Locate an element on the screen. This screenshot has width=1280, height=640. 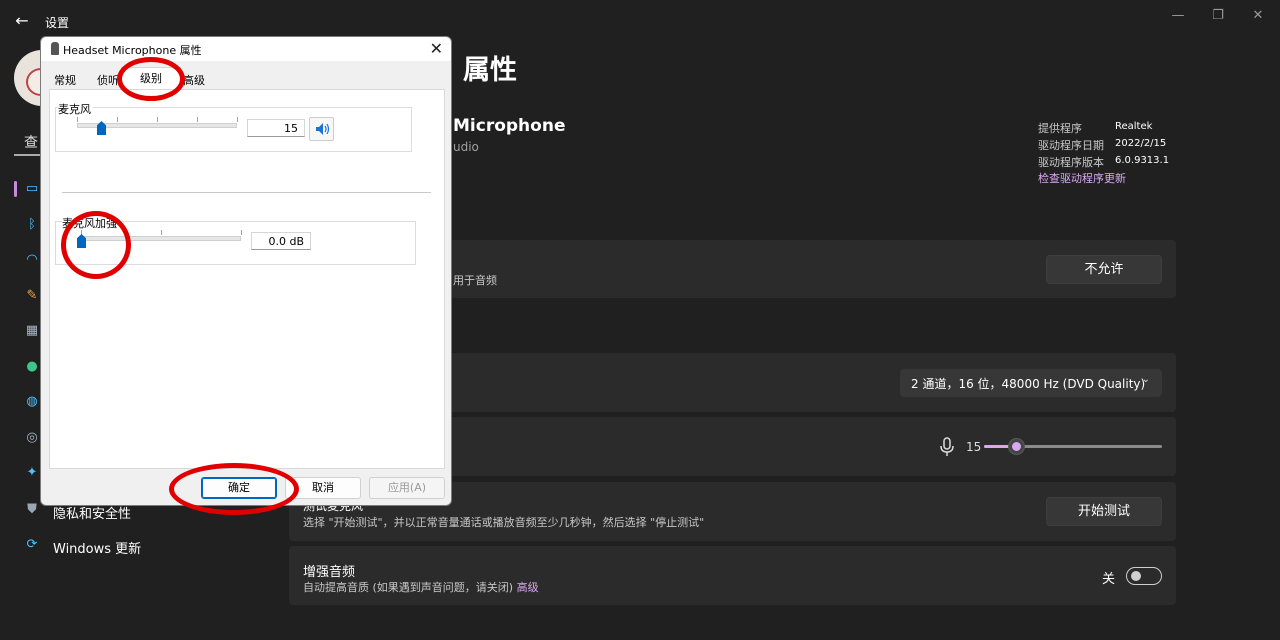
dialog-close-icon: ✕ is located at coordinates (436, 48).